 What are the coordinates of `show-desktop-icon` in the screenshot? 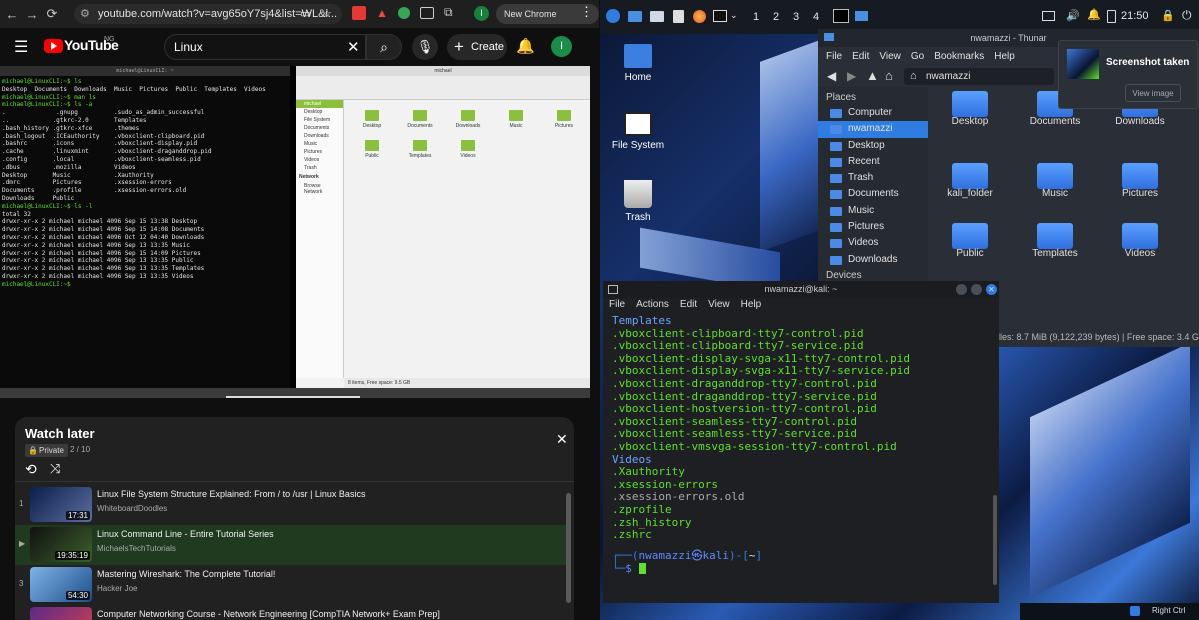 It's located at (635, 16).